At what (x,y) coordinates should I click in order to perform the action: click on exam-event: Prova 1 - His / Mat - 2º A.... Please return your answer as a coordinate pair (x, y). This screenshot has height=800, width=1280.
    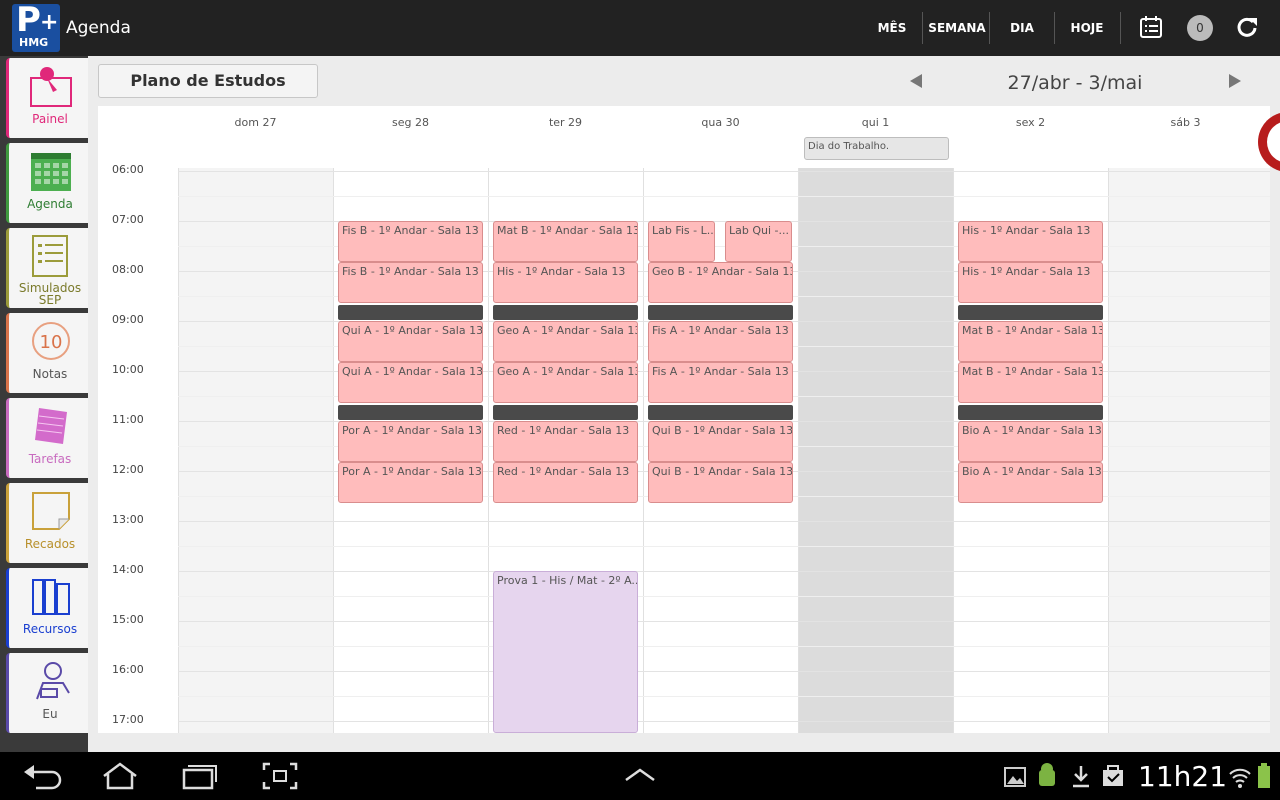
    Looking at the image, I should click on (565, 652).